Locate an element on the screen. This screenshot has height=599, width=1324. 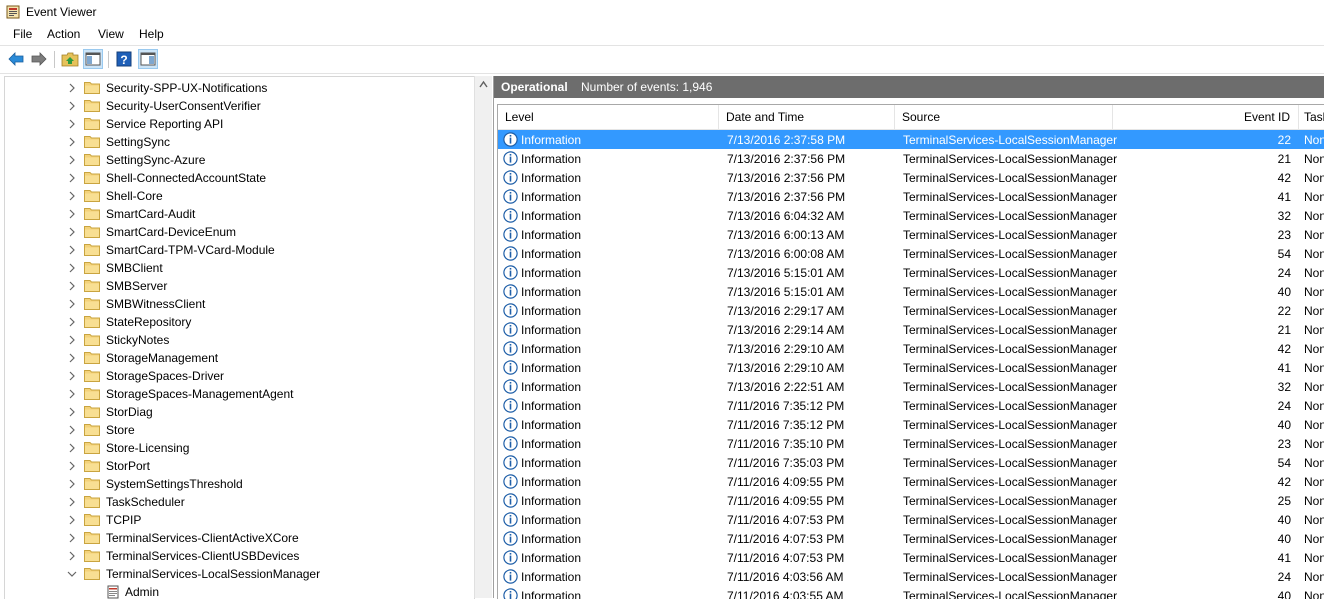
tree-item: Shell-Core is located at coordinates (239, 196).